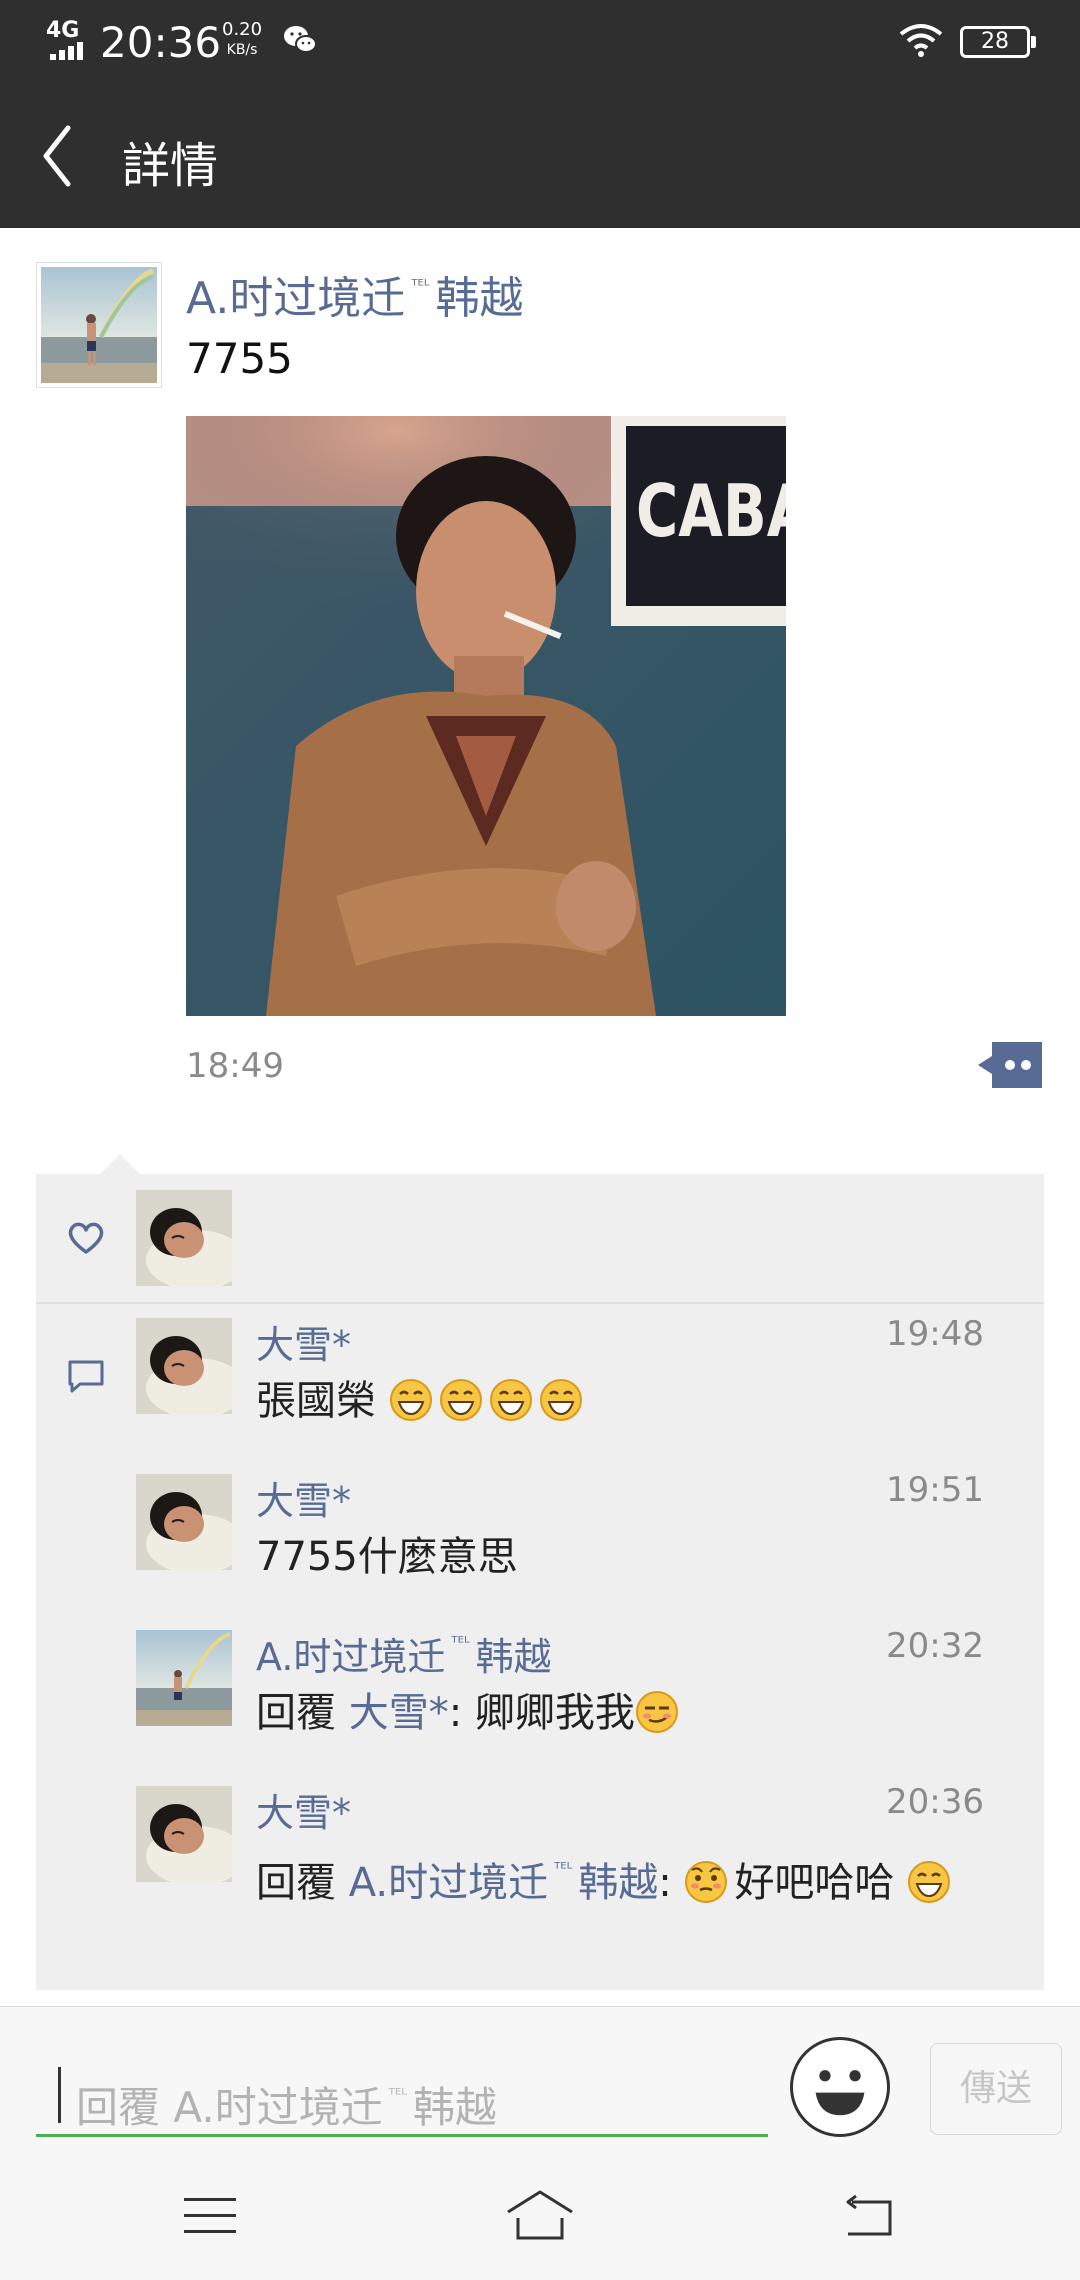 The width and height of the screenshot is (1080, 2280). What do you see at coordinates (300, 39) in the screenshot?
I see `wechat-icon` at bounding box center [300, 39].